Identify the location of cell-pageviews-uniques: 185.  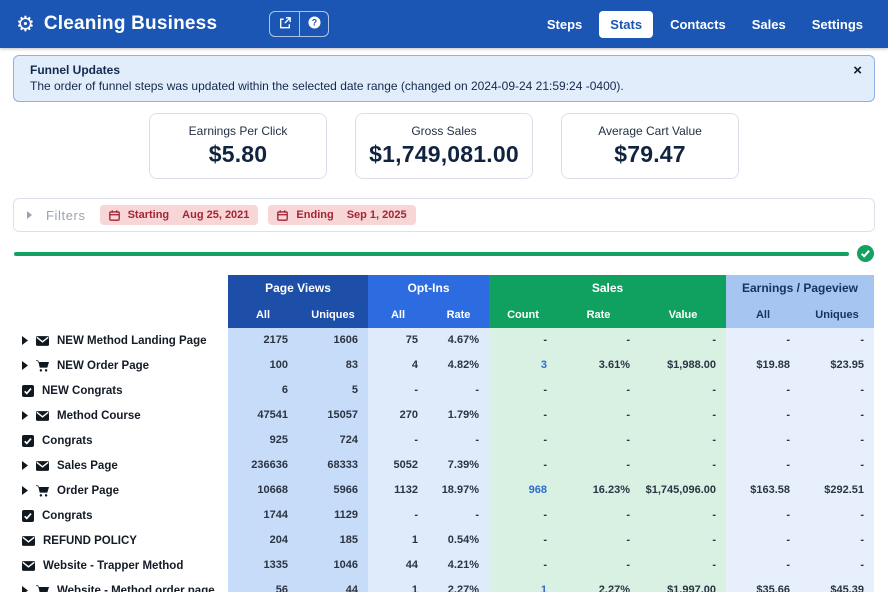
(333, 540).